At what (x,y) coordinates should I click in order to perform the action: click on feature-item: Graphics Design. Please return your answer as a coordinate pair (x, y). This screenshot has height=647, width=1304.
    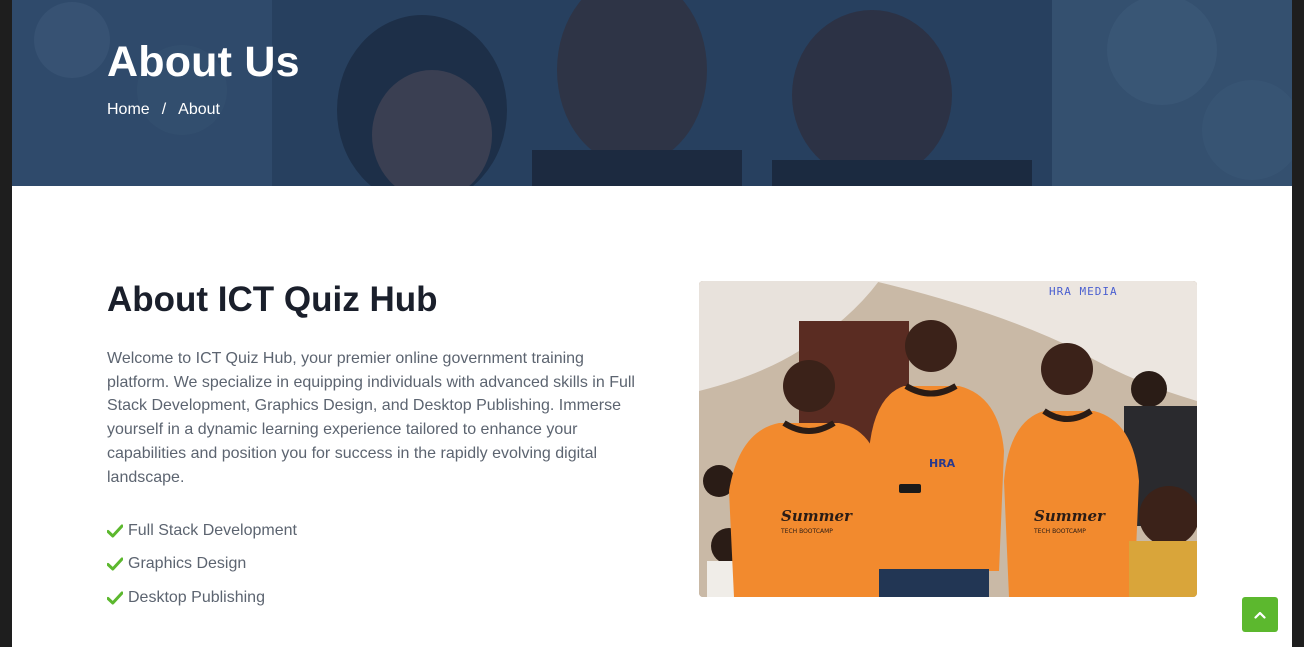
    Looking at the image, I should click on (202, 565).